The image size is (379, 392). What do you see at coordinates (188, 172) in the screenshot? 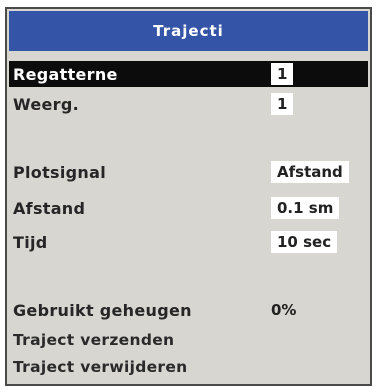
I see `position-signal-row: Plotsignal Afstand` at bounding box center [188, 172].